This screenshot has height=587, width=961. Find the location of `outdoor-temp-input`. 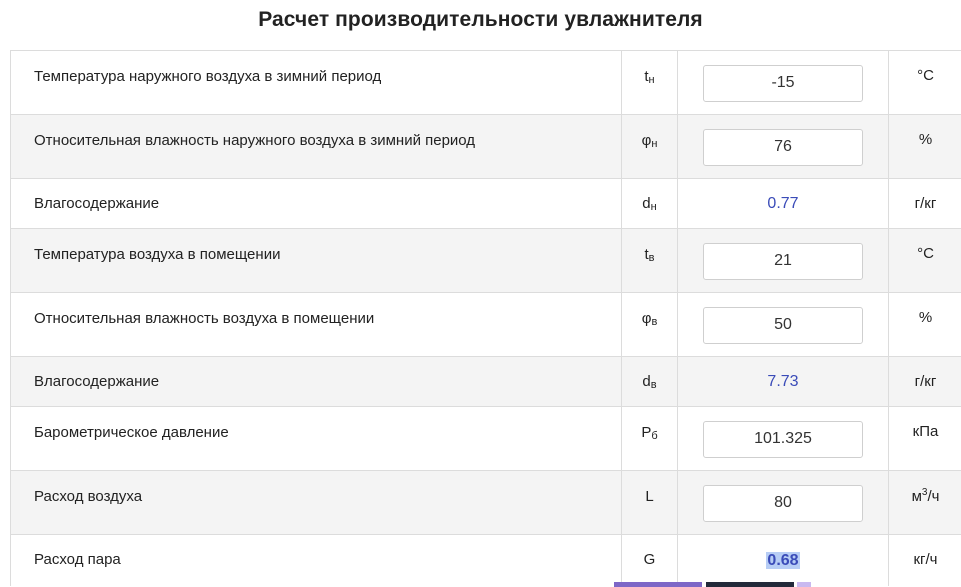

outdoor-temp-input is located at coordinates (783, 83).